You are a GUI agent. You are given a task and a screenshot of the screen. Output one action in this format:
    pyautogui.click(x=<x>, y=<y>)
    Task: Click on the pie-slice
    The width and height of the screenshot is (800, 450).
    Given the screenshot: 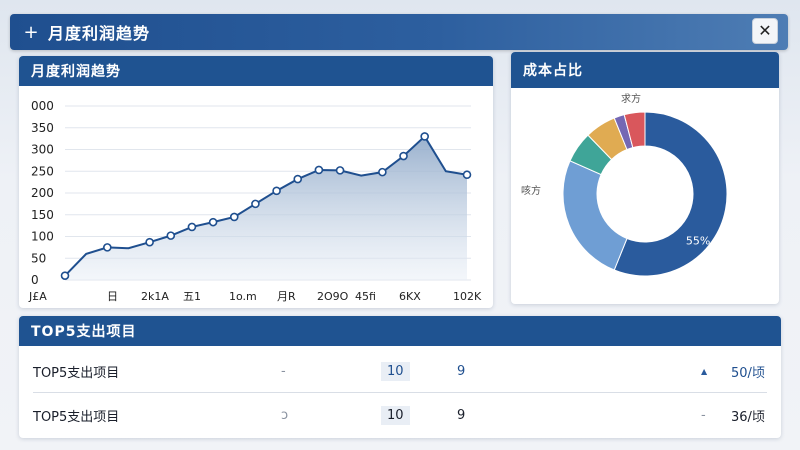 What is the action you would take?
    pyautogui.click(x=595, y=215)
    